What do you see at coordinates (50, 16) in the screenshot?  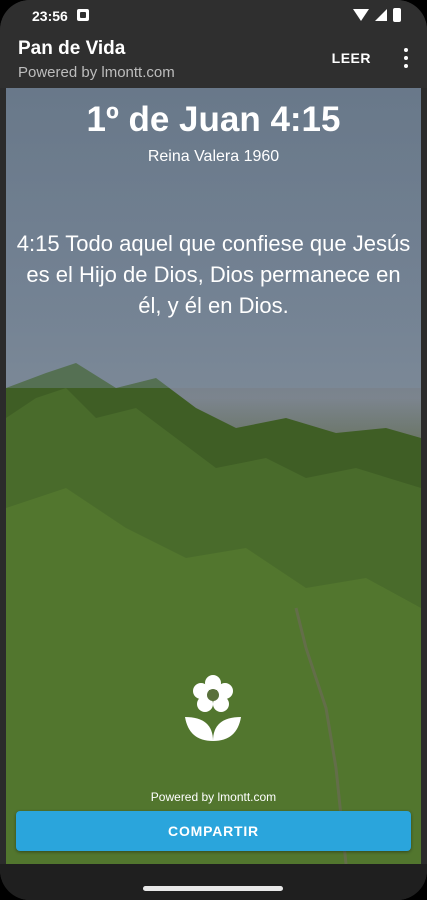 I see `status-time: 23:56` at bounding box center [50, 16].